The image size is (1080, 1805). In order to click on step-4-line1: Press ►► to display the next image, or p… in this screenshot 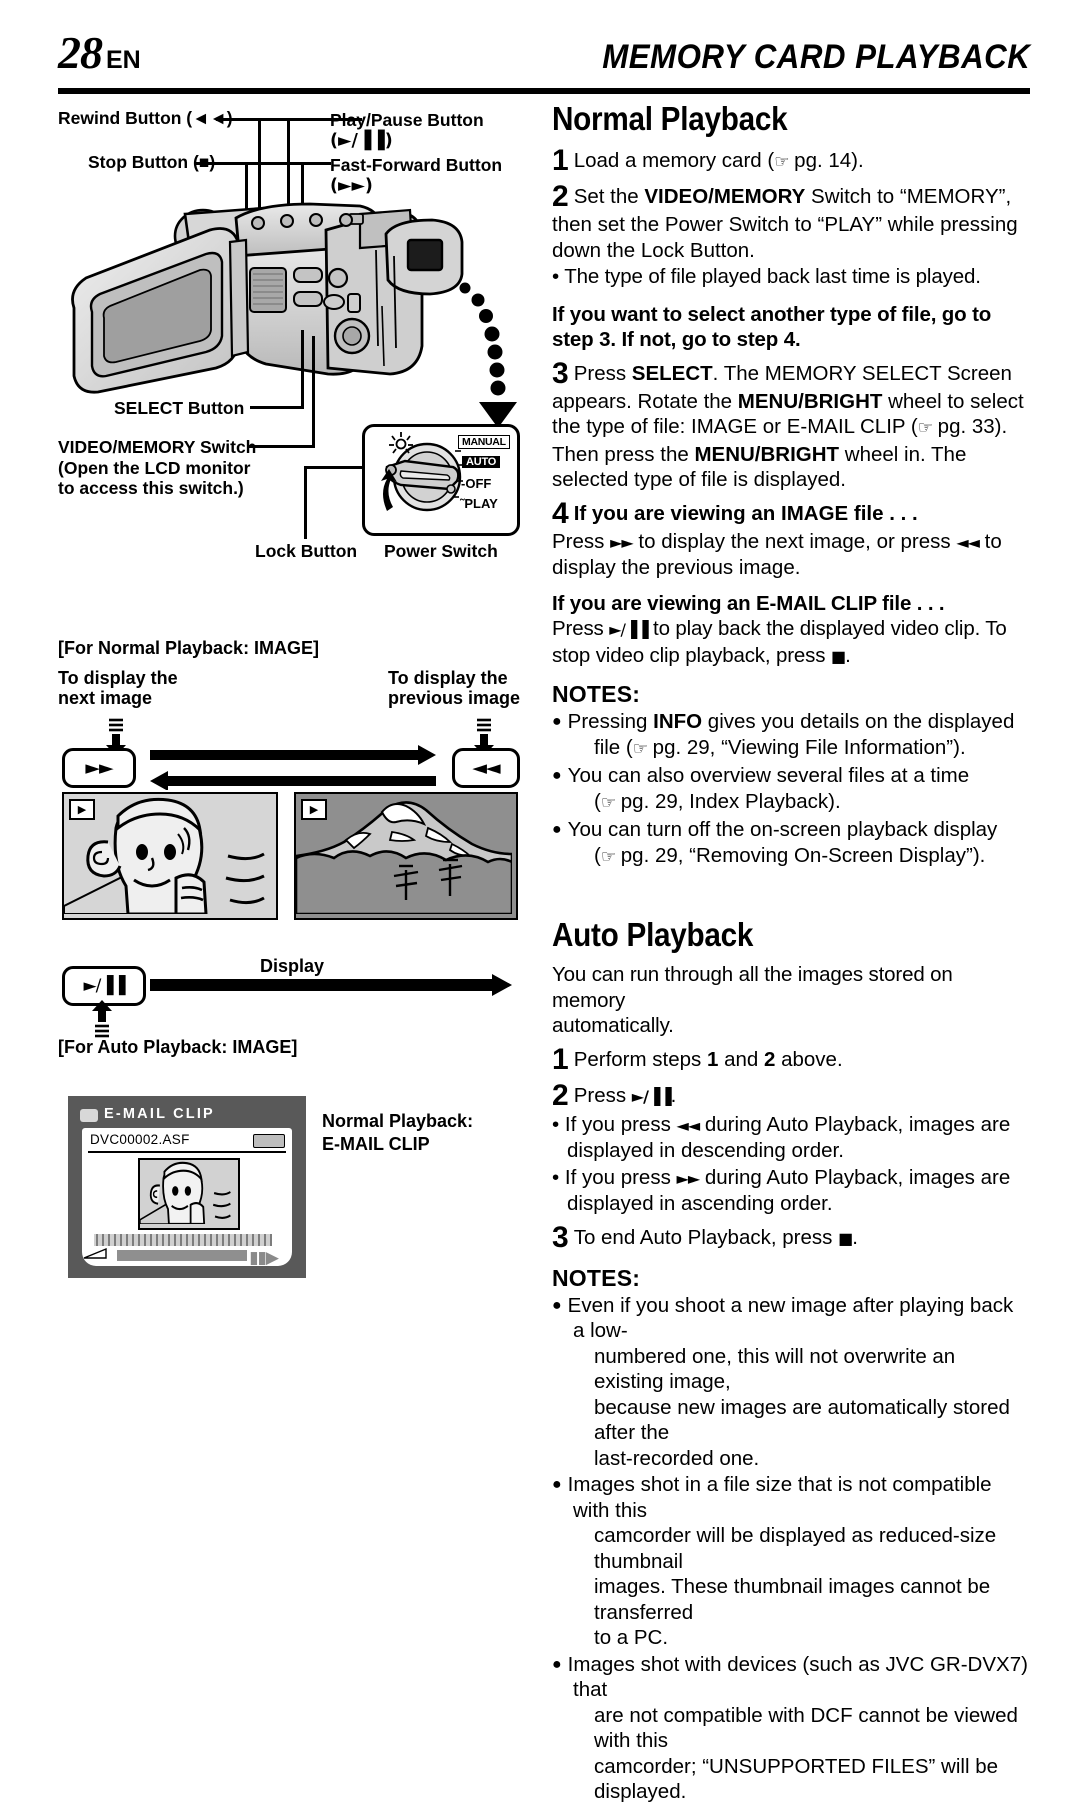, I will do `click(791, 542)`.